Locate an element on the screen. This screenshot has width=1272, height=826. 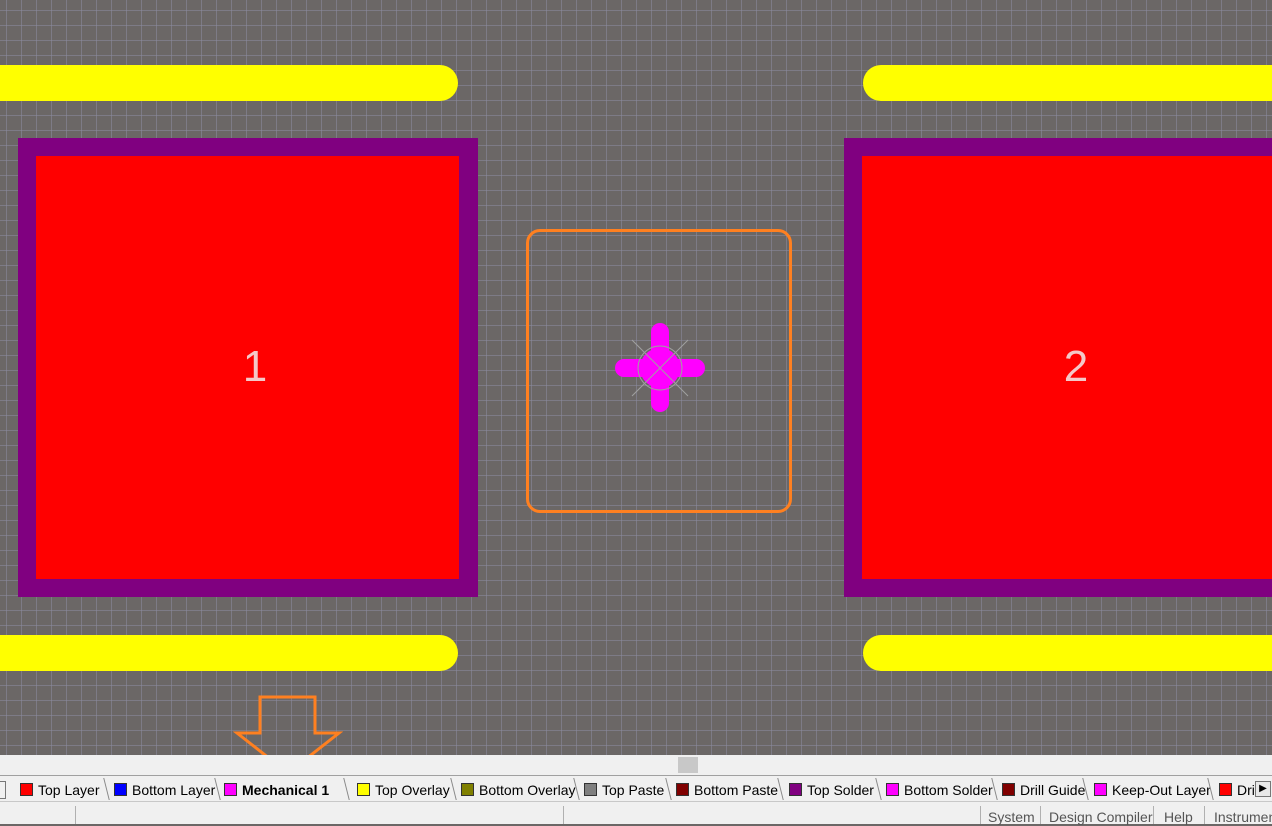
tab-mechanical-1: Mechanical 1 is located at coordinates (273, 790).